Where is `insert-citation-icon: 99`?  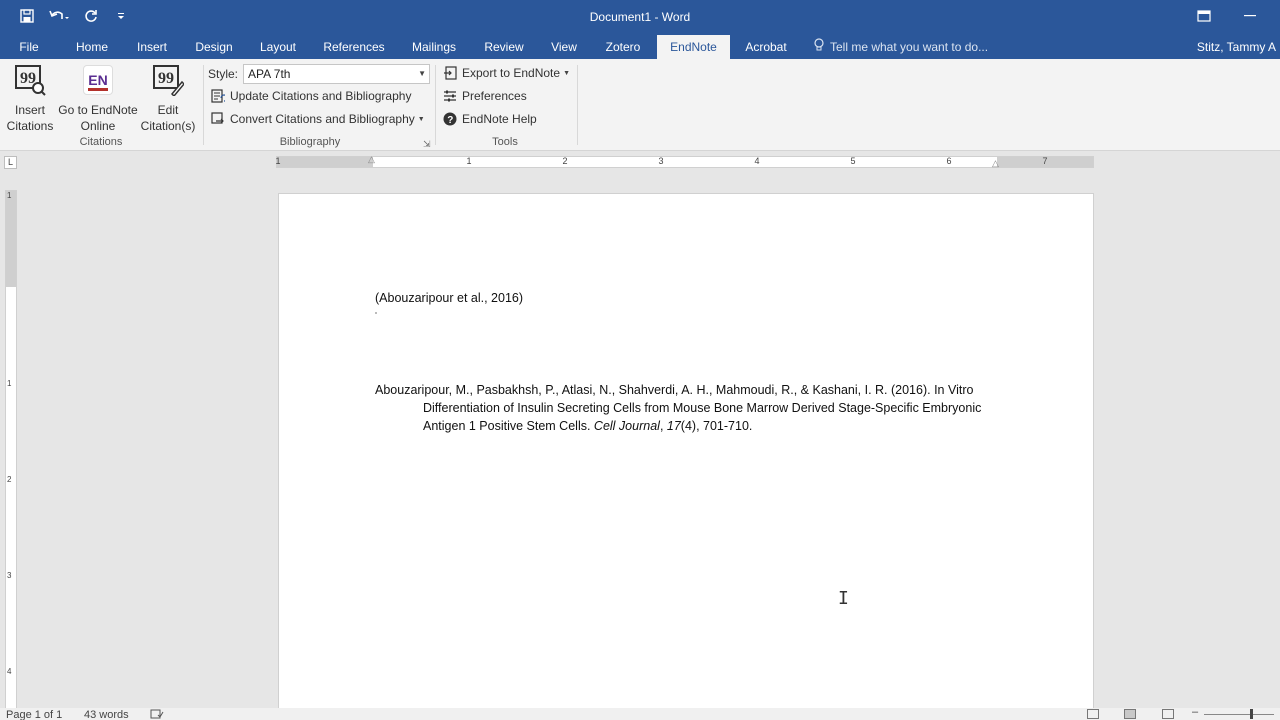 insert-citation-icon: 99 is located at coordinates (30, 80).